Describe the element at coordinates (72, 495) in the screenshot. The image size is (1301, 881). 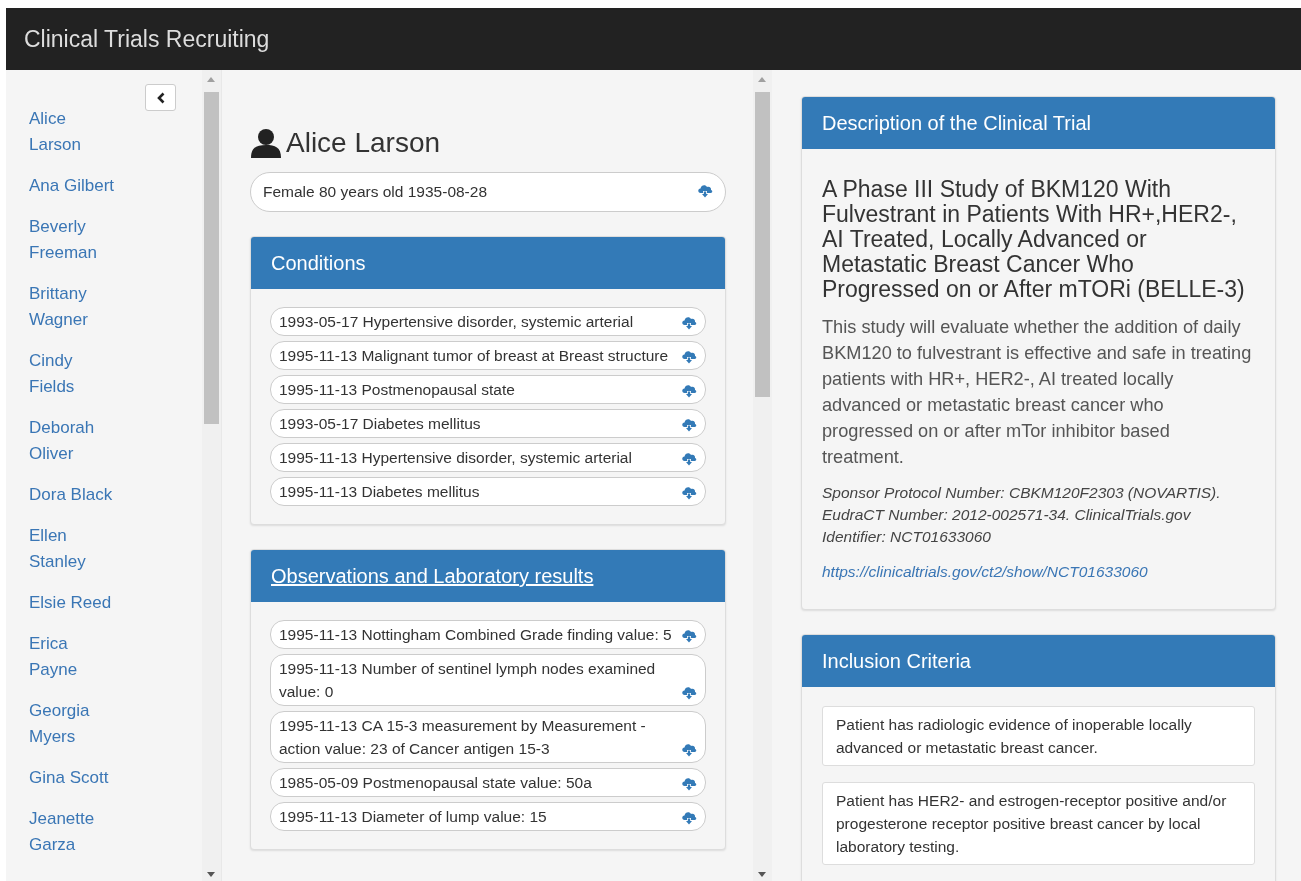
I see `patient-link: Dora Black` at that location.